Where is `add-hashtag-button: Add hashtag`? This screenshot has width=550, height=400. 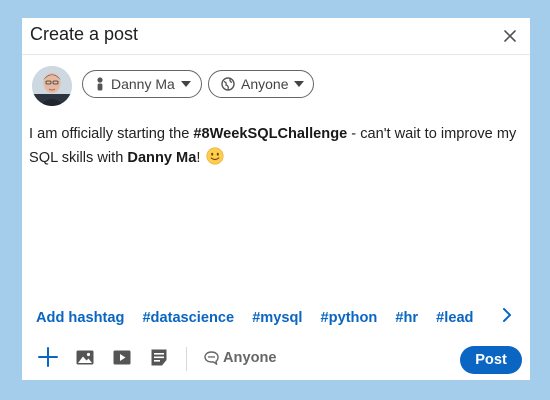 add-hashtag-button: Add hashtag is located at coordinates (80, 318).